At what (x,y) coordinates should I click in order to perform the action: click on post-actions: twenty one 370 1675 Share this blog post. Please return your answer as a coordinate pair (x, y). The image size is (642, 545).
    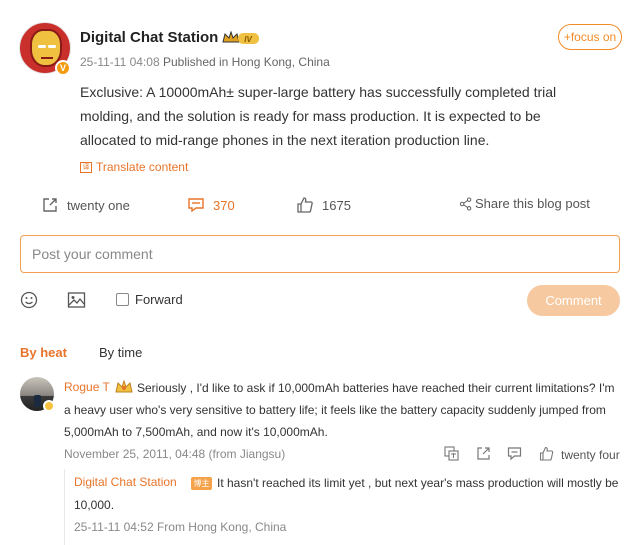
    Looking at the image, I should click on (321, 206).